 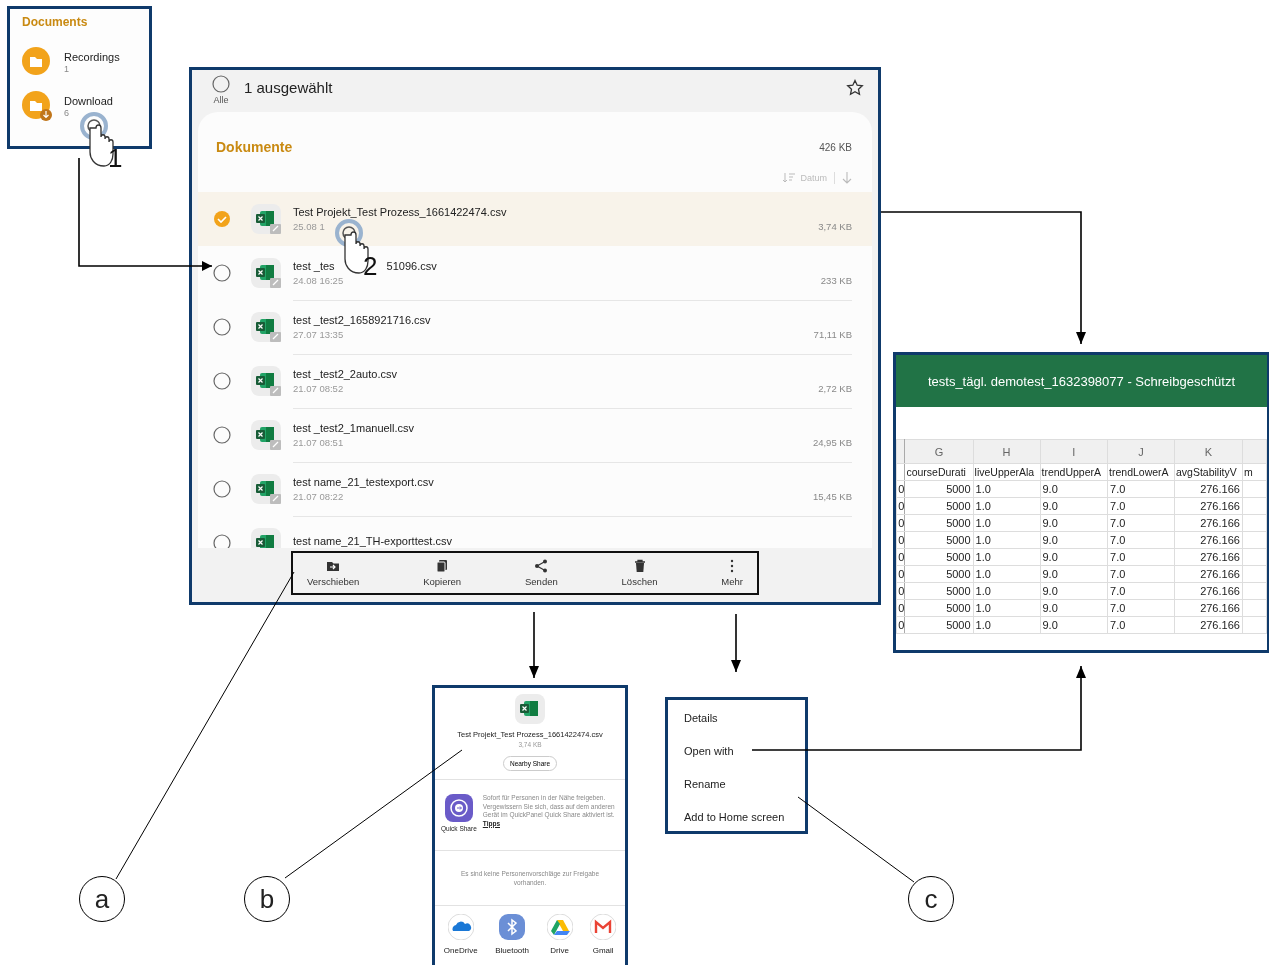 What do you see at coordinates (333, 573) in the screenshot?
I see `toolbar-button: Verschieben` at bounding box center [333, 573].